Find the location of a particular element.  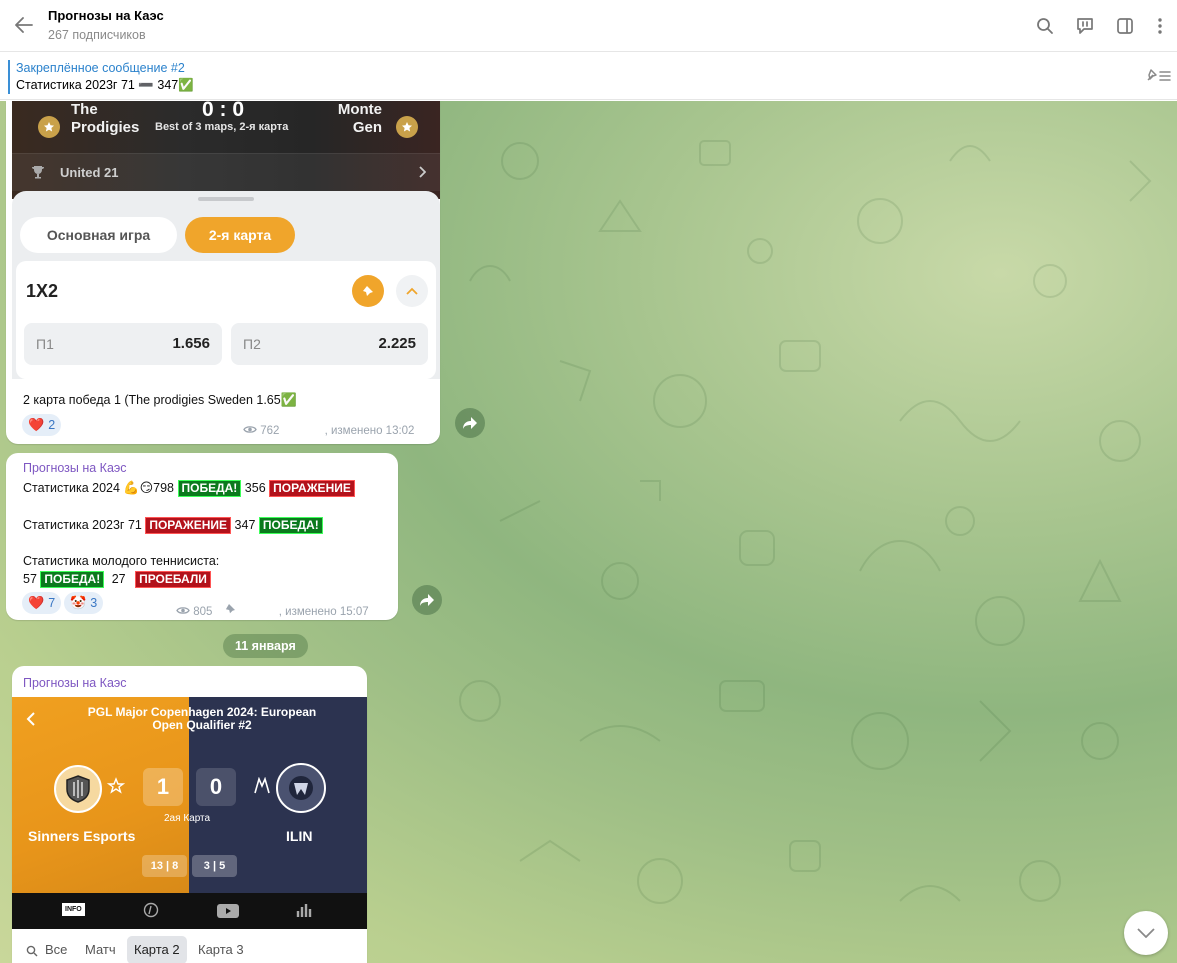

image-nav-bar: INFO is located at coordinates (189, 911).